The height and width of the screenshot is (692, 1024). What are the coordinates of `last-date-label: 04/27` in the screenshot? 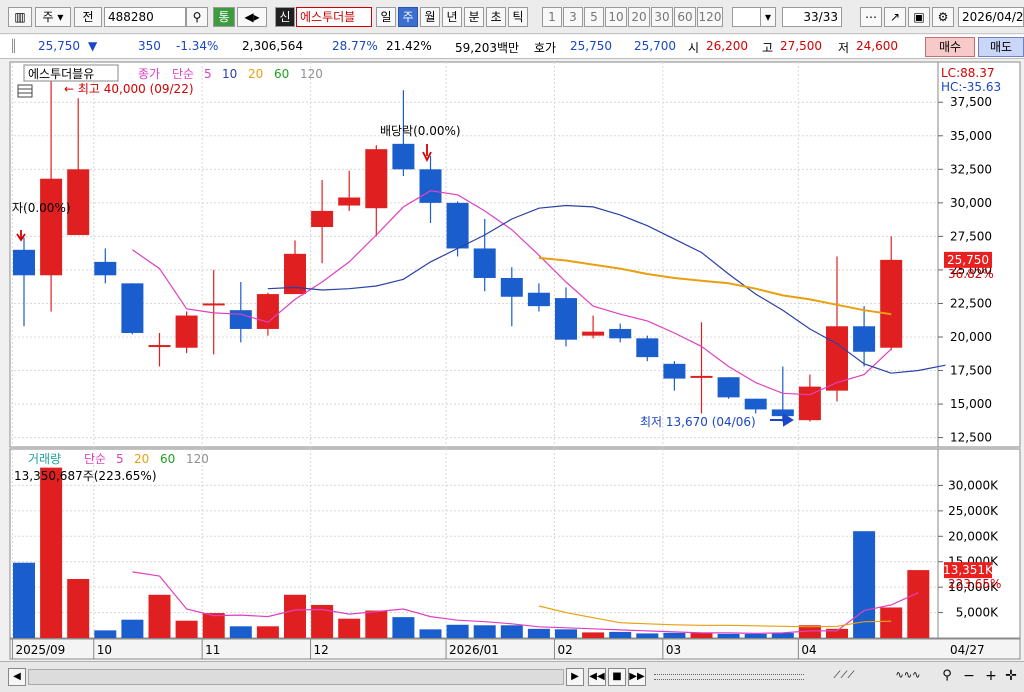 It's located at (967, 650).